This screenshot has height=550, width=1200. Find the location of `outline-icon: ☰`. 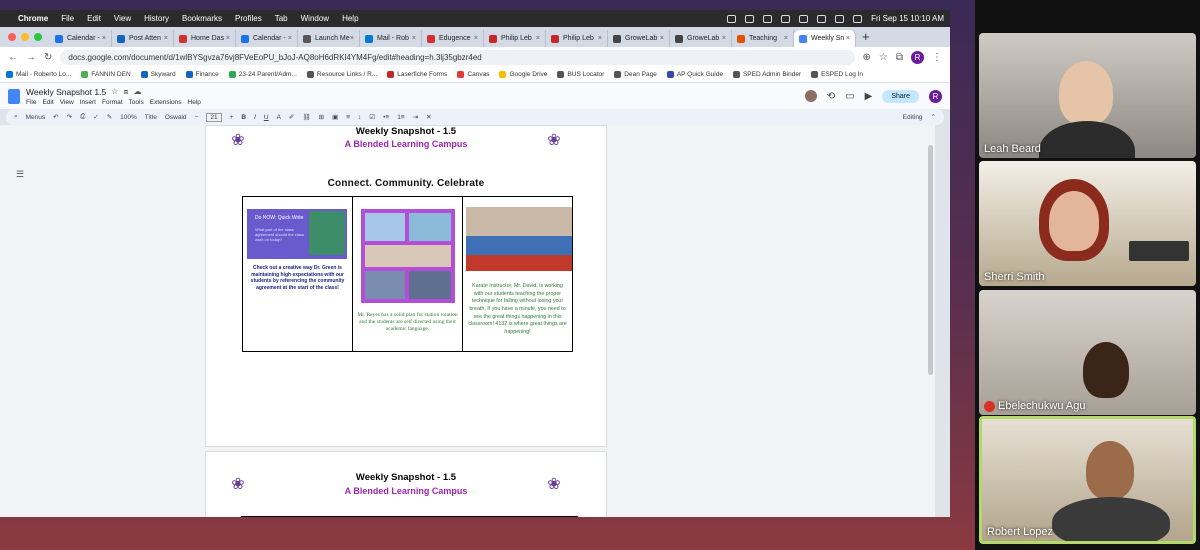

outline-icon: ☰ is located at coordinates (20, 174).